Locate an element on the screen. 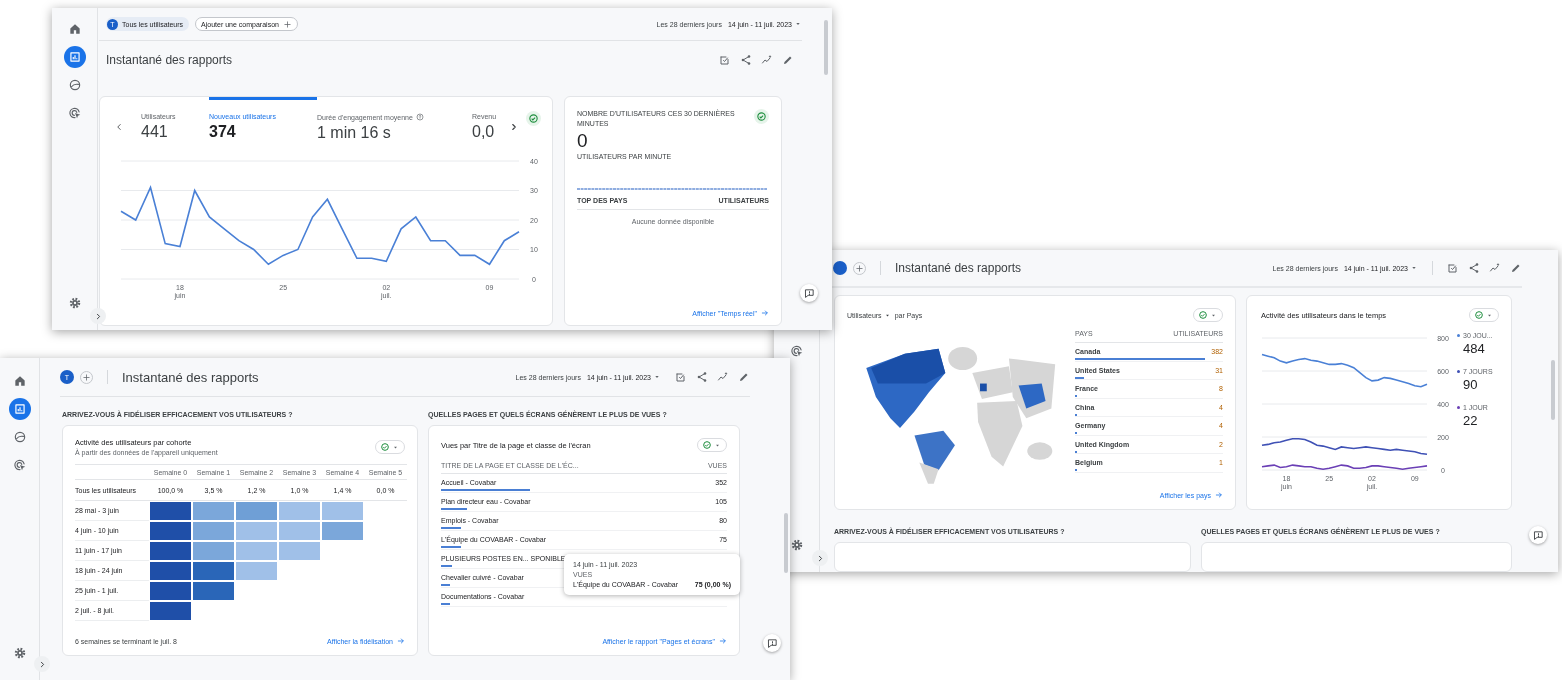  legend-value: 90 is located at coordinates (1470, 385).